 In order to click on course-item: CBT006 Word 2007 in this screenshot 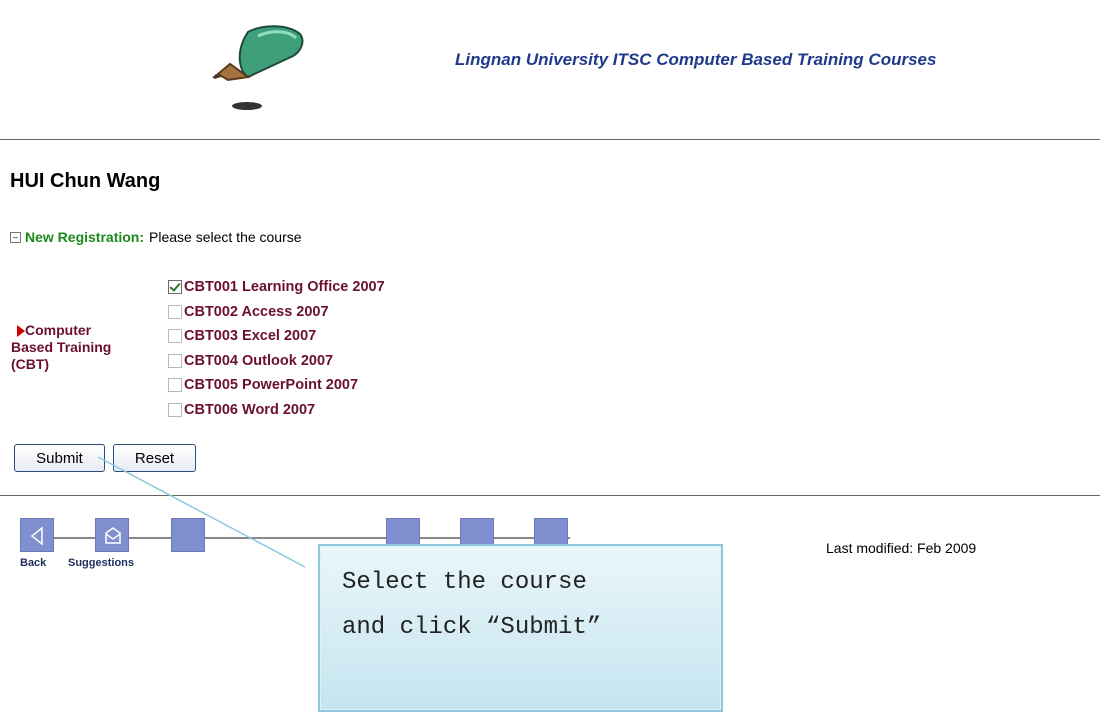, I will do `click(276, 410)`.